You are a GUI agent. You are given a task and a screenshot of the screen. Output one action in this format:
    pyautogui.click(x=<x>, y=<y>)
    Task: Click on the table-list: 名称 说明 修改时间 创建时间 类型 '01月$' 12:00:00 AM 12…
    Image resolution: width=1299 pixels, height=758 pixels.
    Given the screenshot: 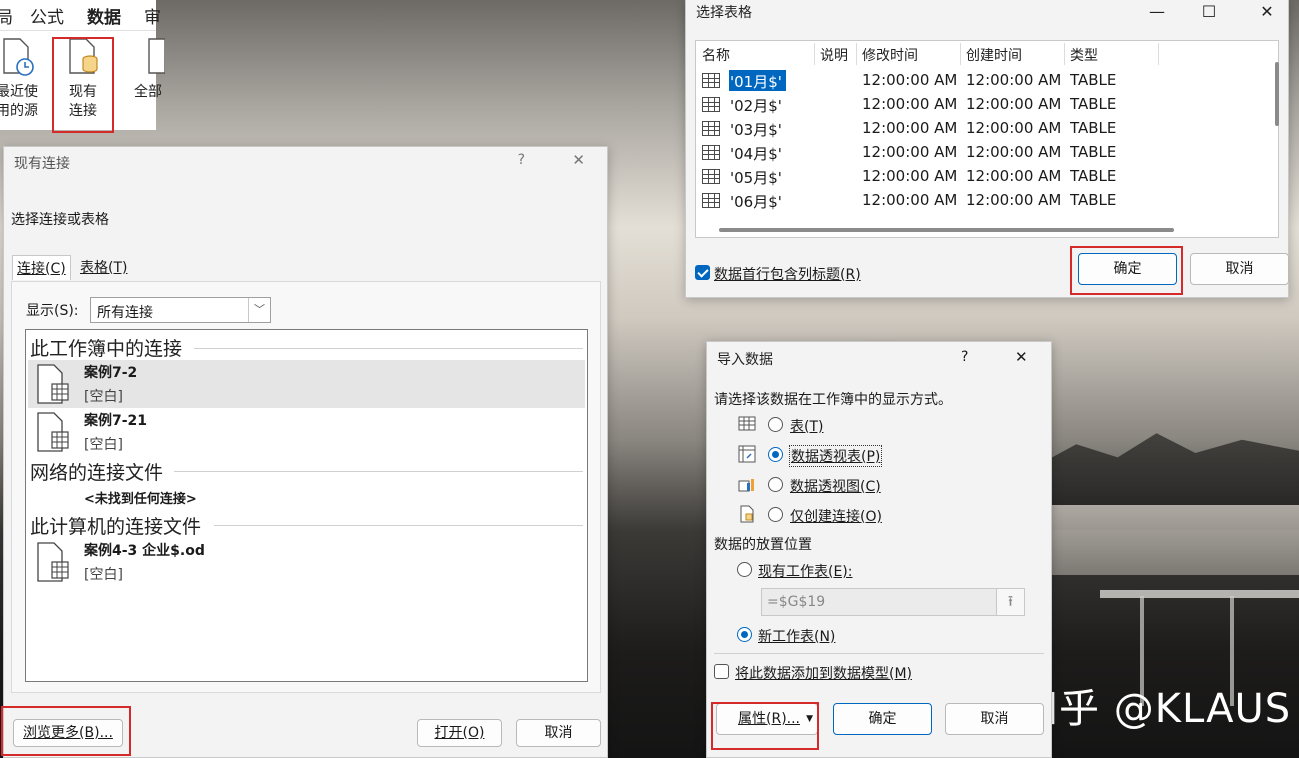 What is the action you would take?
    pyautogui.click(x=987, y=139)
    